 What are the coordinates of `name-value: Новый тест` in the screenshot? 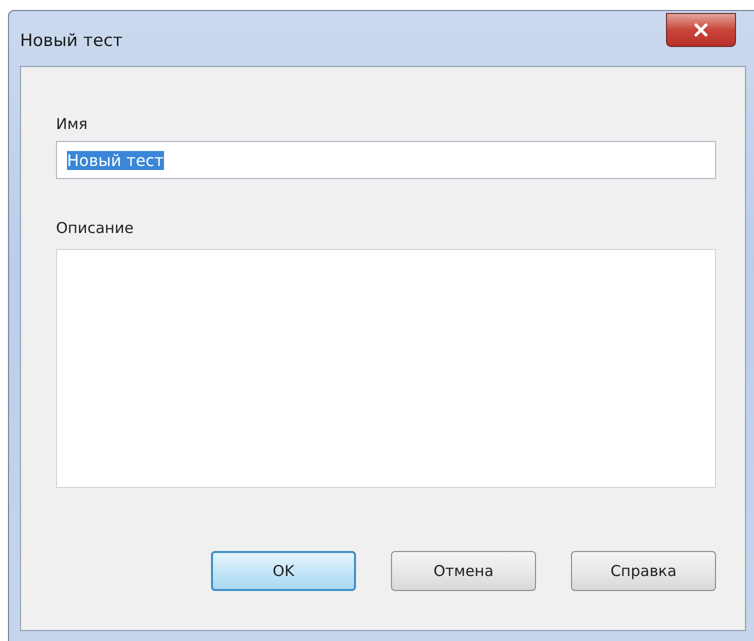 It's located at (115, 160).